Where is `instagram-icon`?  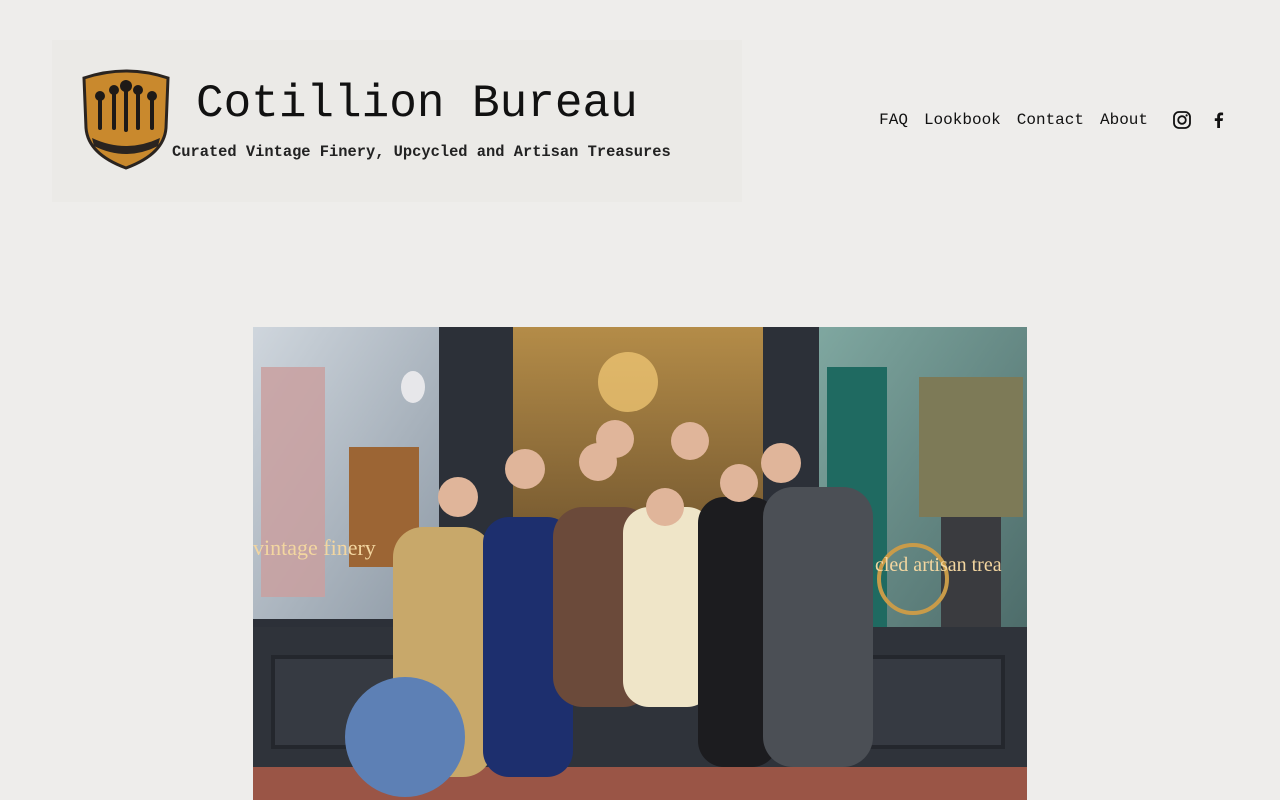
instagram-icon is located at coordinates (1182, 120).